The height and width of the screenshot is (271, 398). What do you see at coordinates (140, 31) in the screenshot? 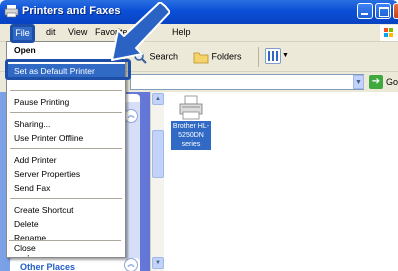
I see `callout-arrow-icon` at bounding box center [140, 31].